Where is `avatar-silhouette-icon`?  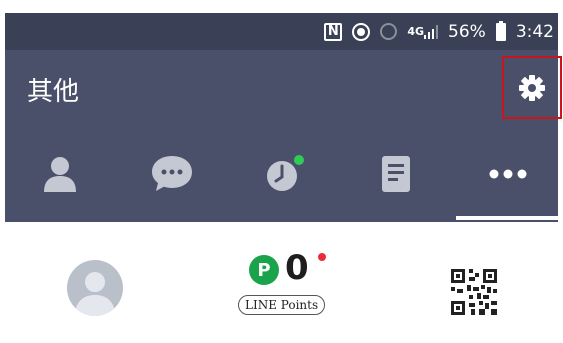
avatar-silhouette-icon is located at coordinates (95, 294).